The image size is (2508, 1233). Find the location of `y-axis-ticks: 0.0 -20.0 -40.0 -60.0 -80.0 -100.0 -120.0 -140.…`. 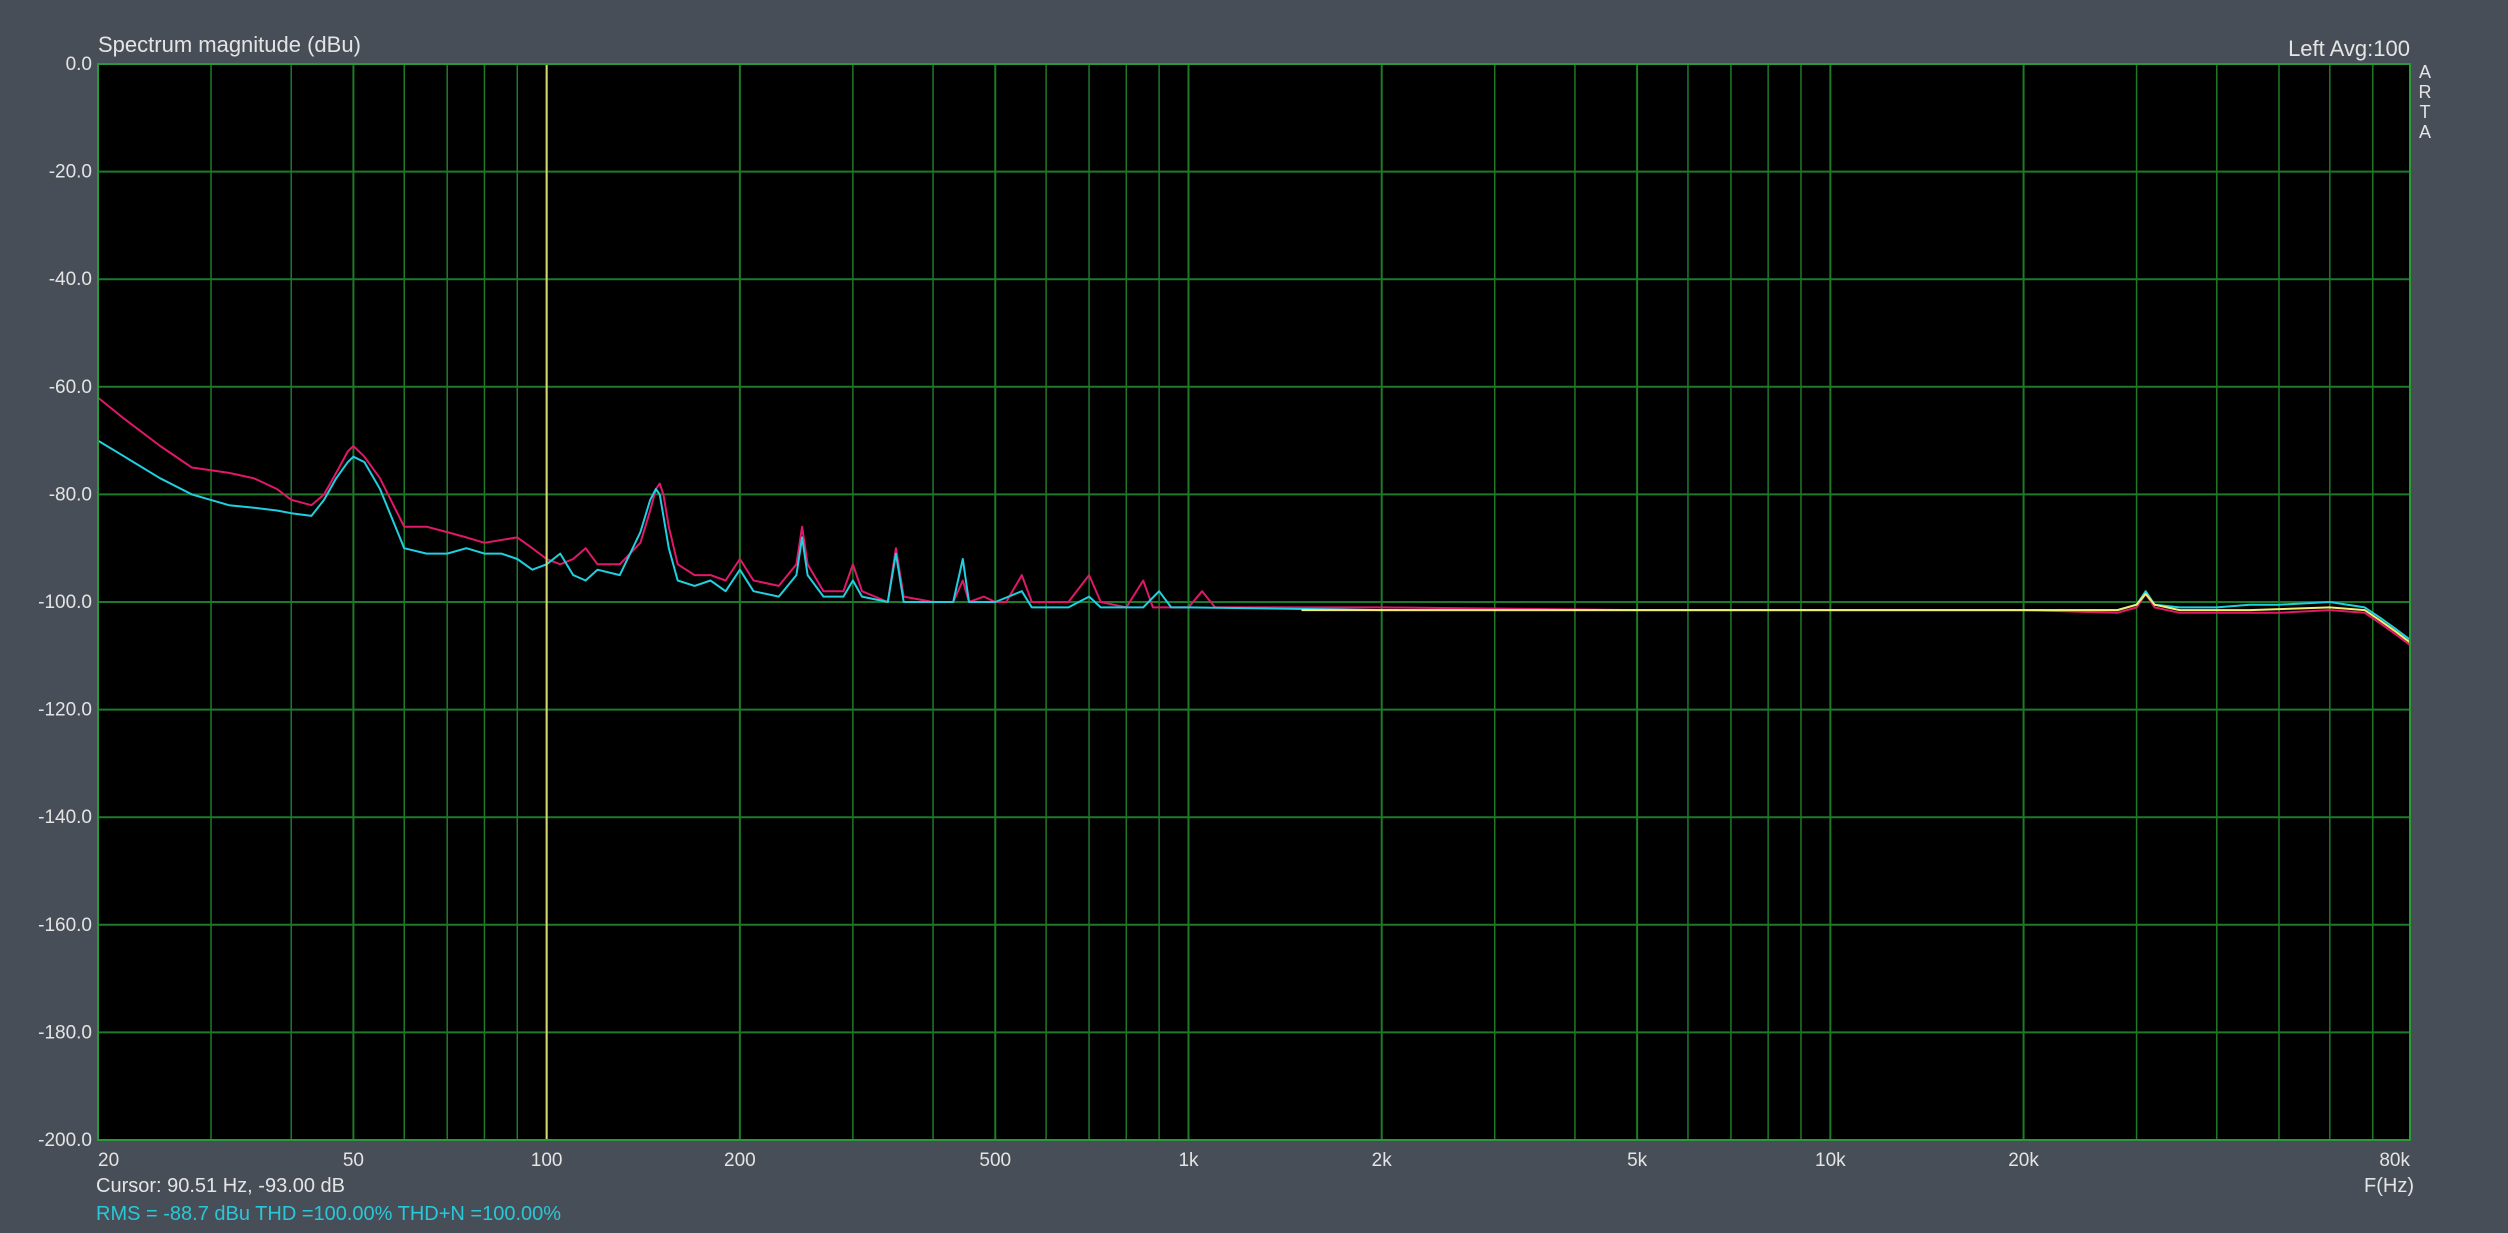

y-axis-ticks: 0.0 -20.0 -40.0 -60.0 -80.0 -100.0 -120.0 -140.… is located at coordinates (65, 602).